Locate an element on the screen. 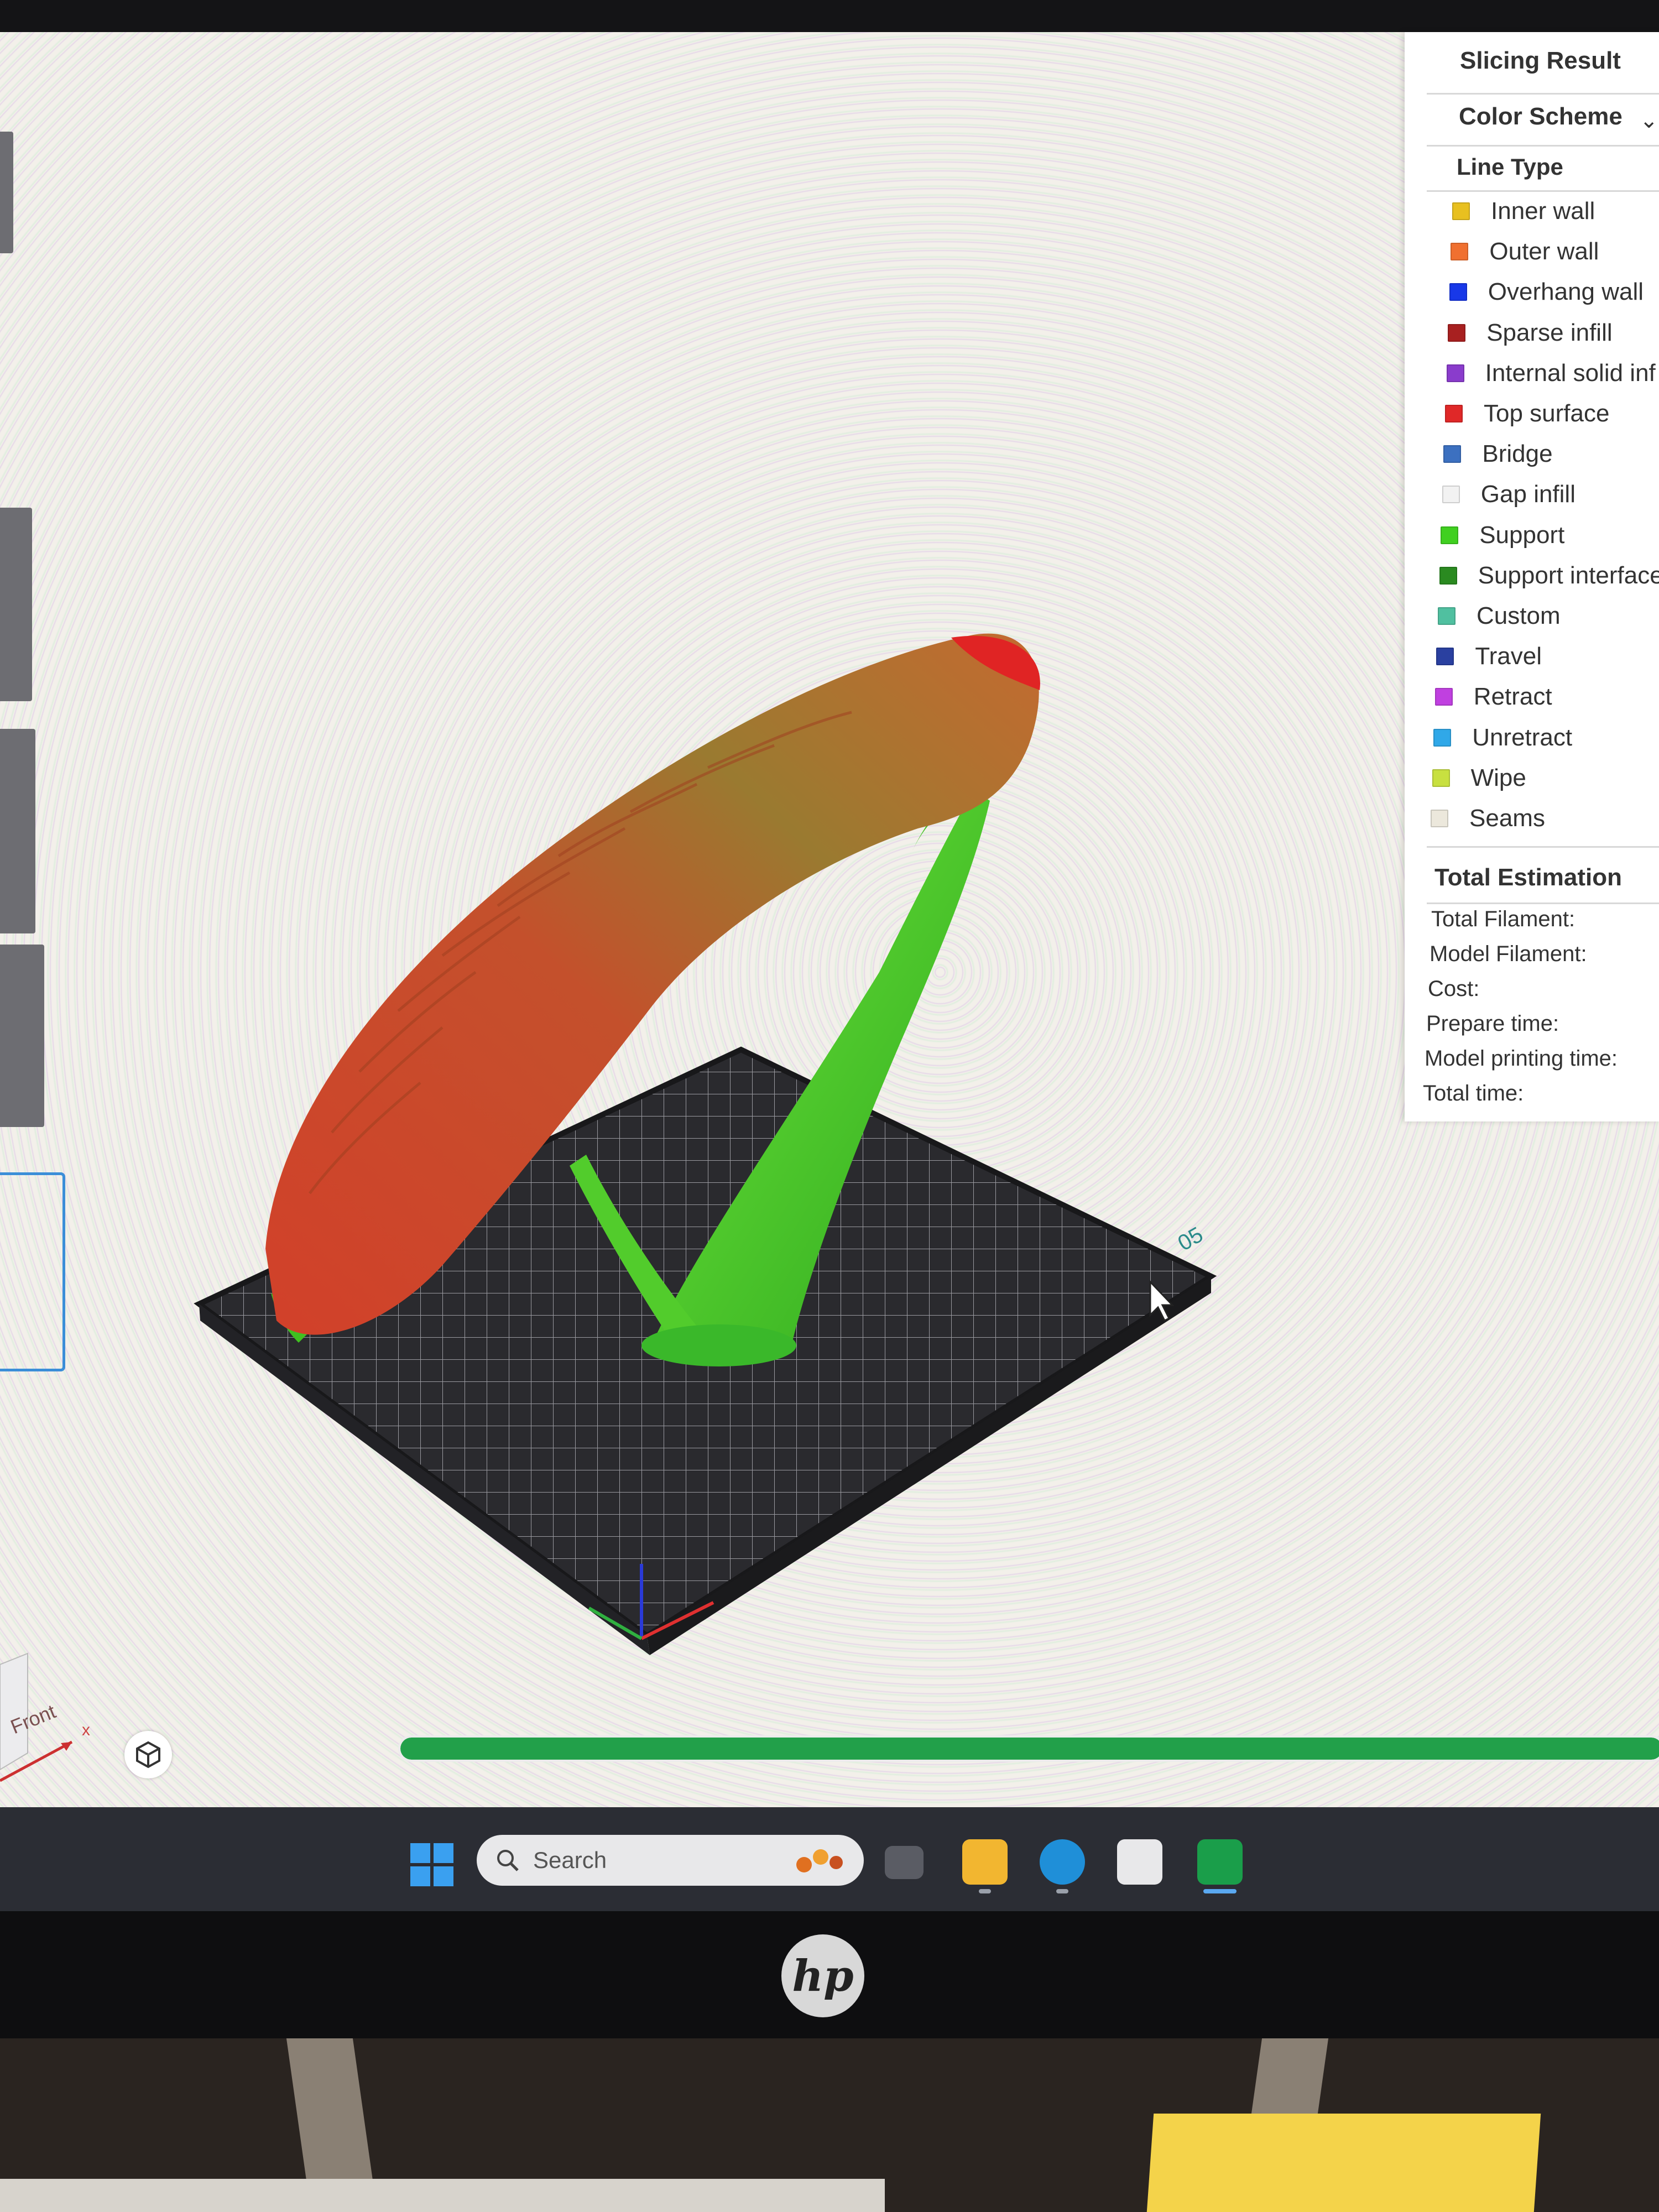  legend-label: Outer wall is located at coordinates (1544, 252).